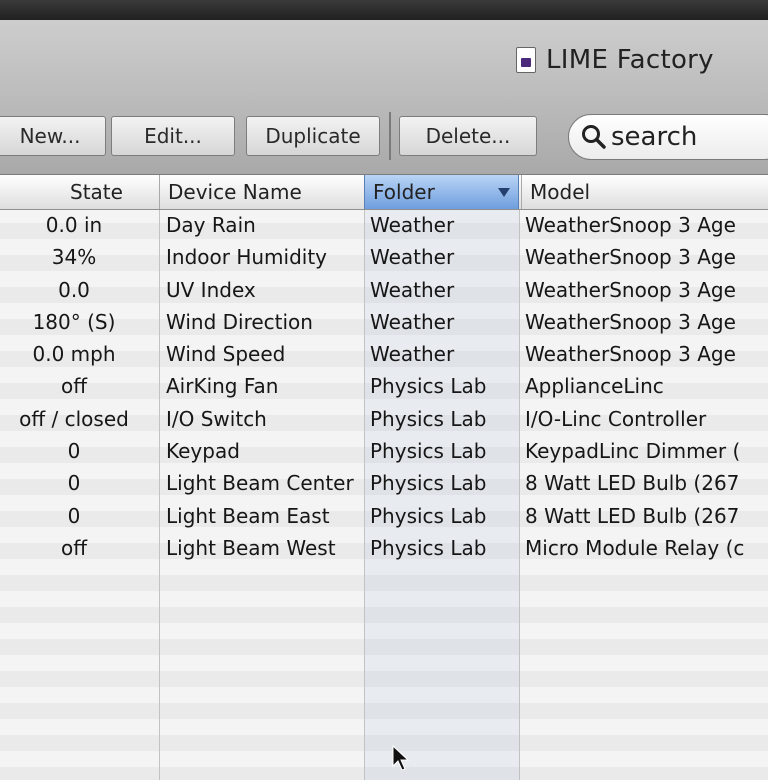 Image resolution: width=768 pixels, height=780 pixels. Describe the element at coordinates (594, 137) in the screenshot. I see `search-icon` at that location.